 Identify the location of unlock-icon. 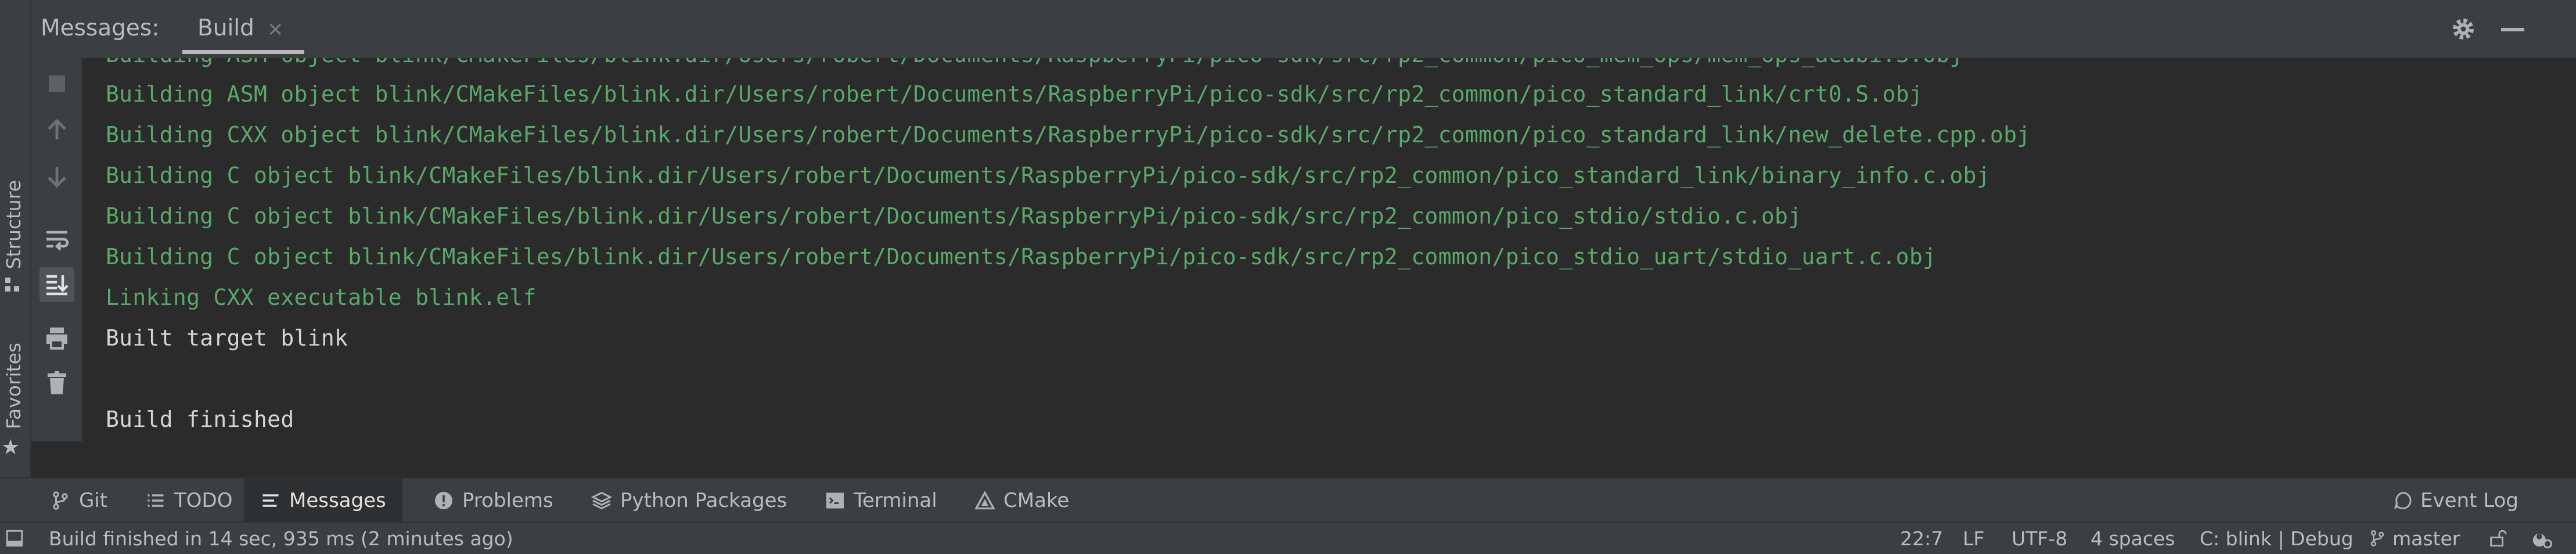
(2497, 538).